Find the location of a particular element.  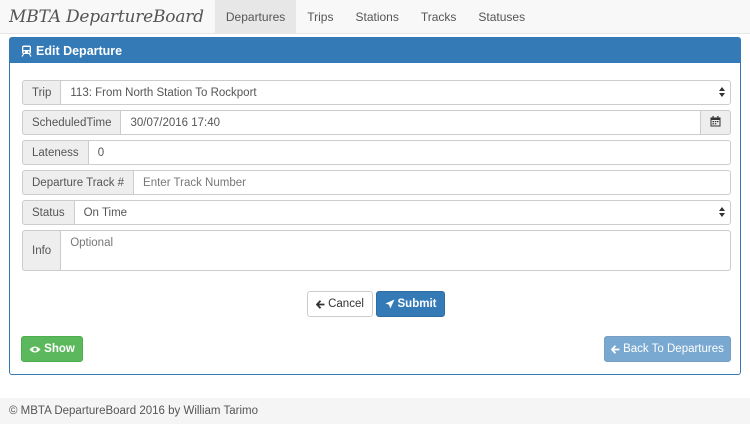

submit-label: Submit is located at coordinates (417, 304).